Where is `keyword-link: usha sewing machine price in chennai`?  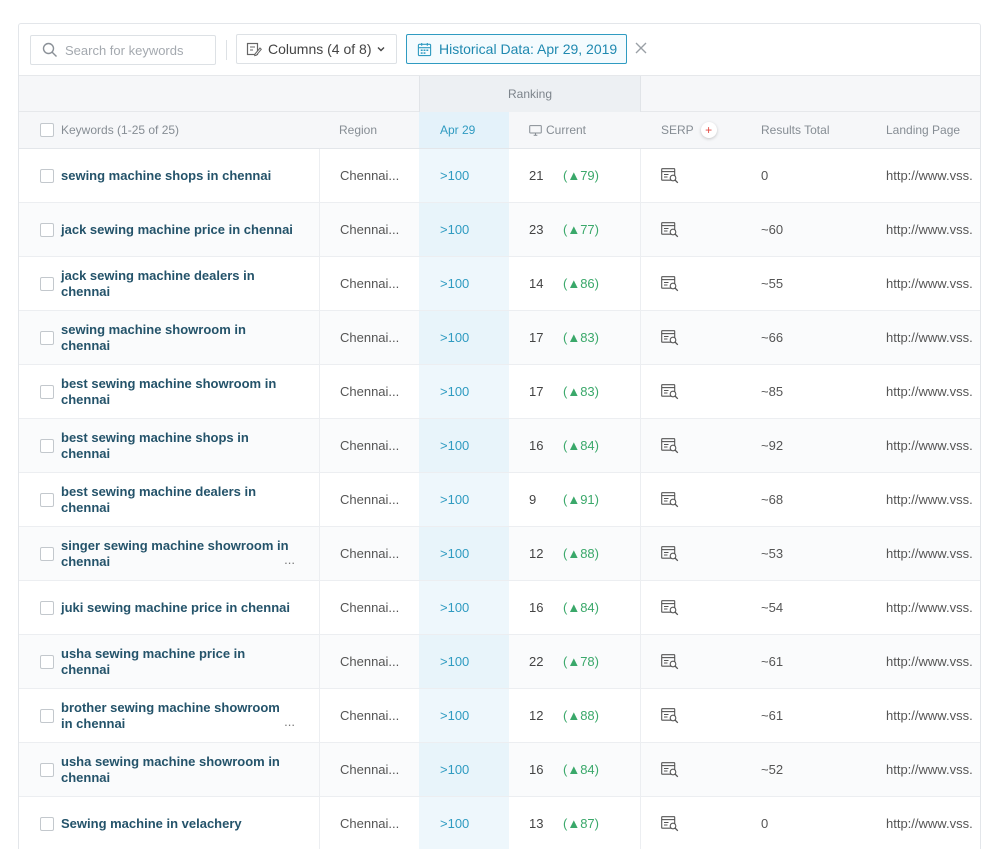
keyword-link: usha sewing machine price in chennai is located at coordinates (177, 661).